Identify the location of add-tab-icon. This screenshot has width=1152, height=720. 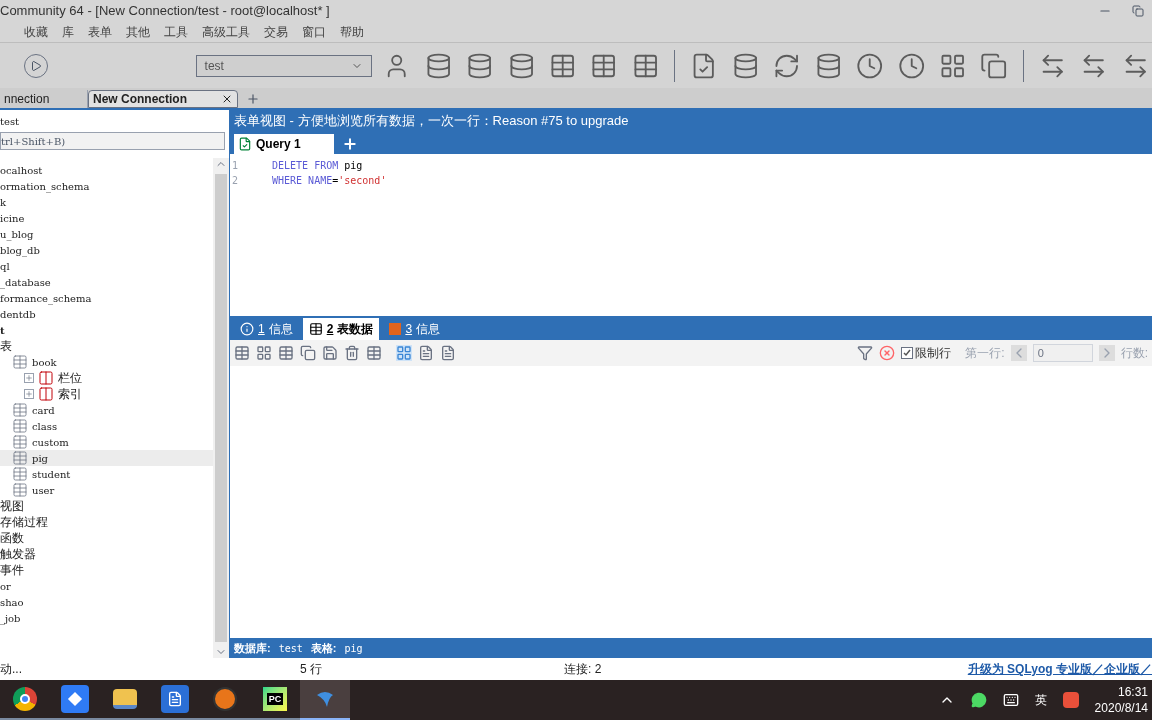
(253, 99).